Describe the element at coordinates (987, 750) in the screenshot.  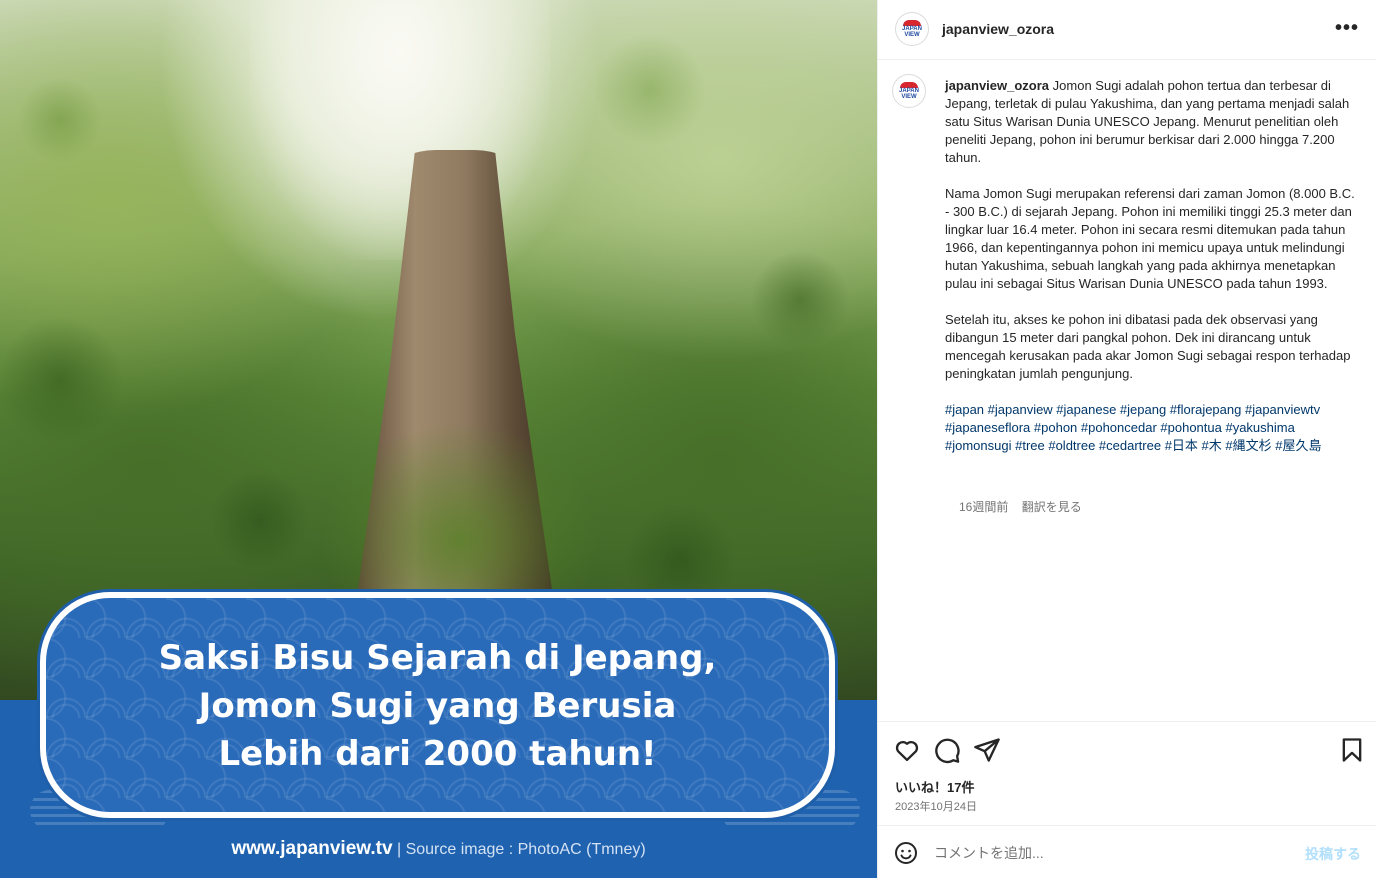
I see `share-icon` at that location.